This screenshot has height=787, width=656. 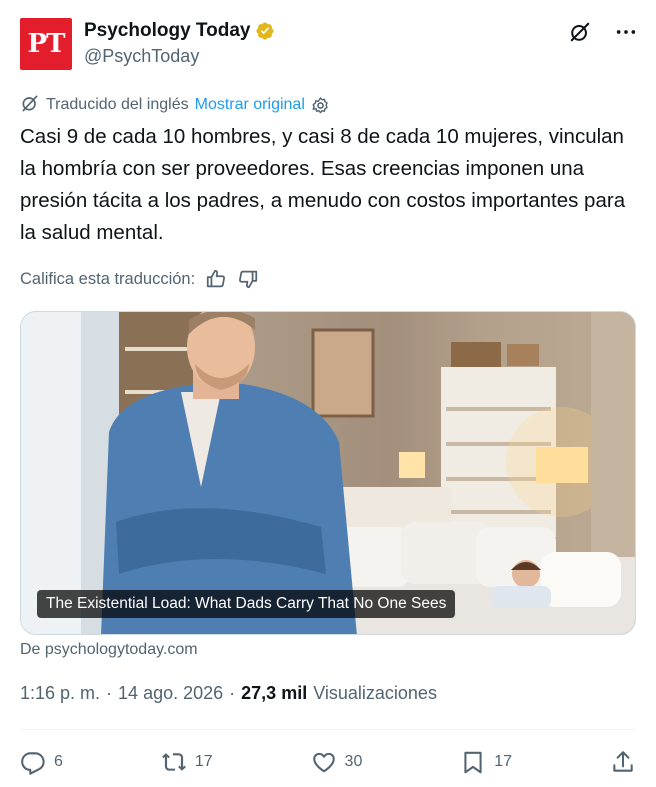 I want to click on tweet-time: 1:16 p. m., so click(x=60, y=693).